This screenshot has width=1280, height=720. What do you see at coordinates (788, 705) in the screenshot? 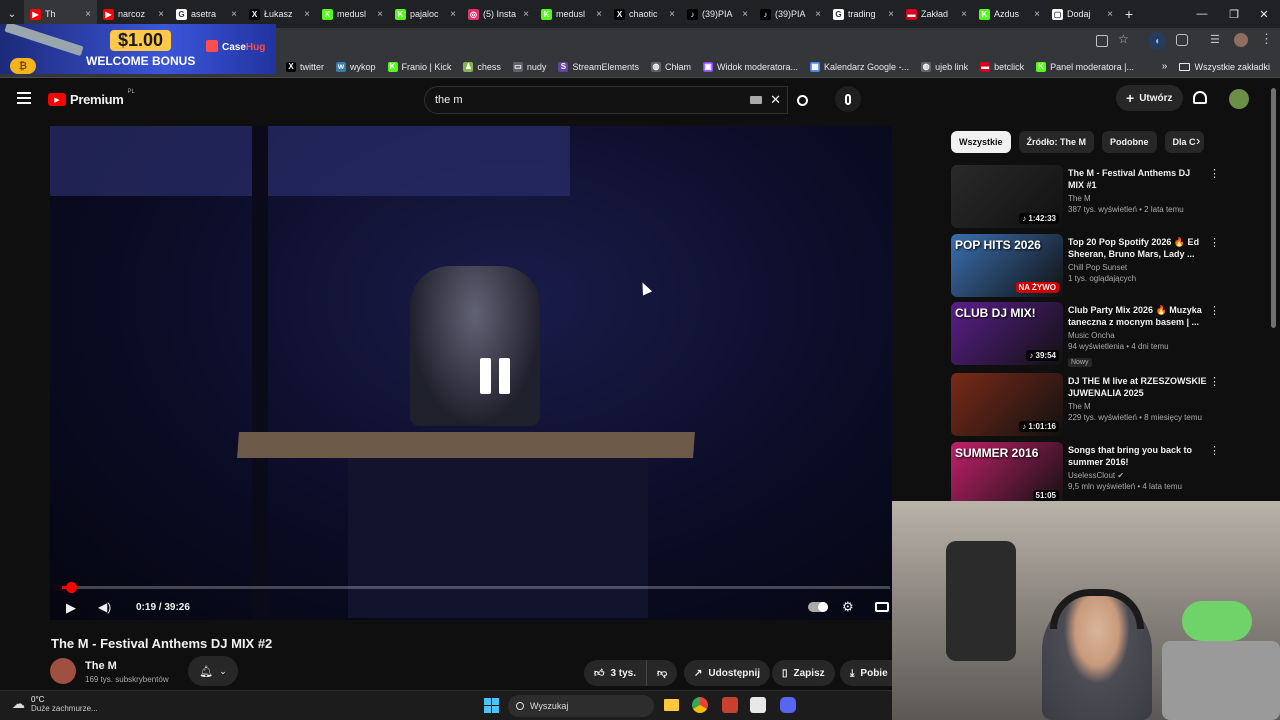
I see `discord-icon` at bounding box center [788, 705].